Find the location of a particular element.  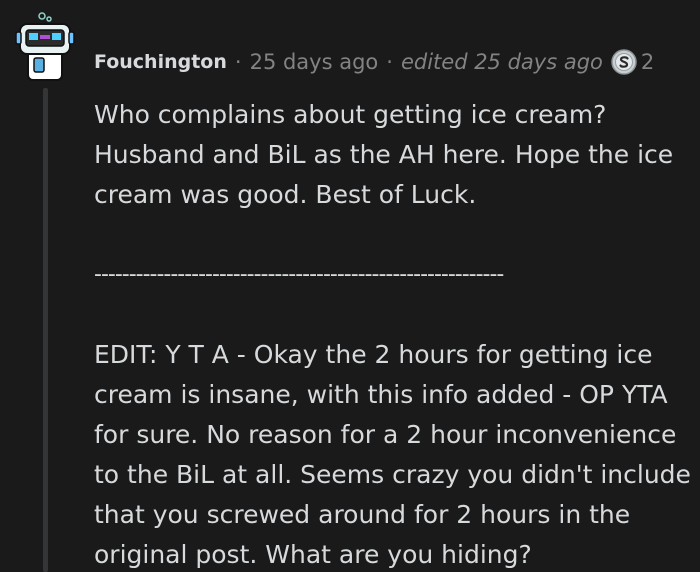

username-link: Fouchington is located at coordinates (160, 62).